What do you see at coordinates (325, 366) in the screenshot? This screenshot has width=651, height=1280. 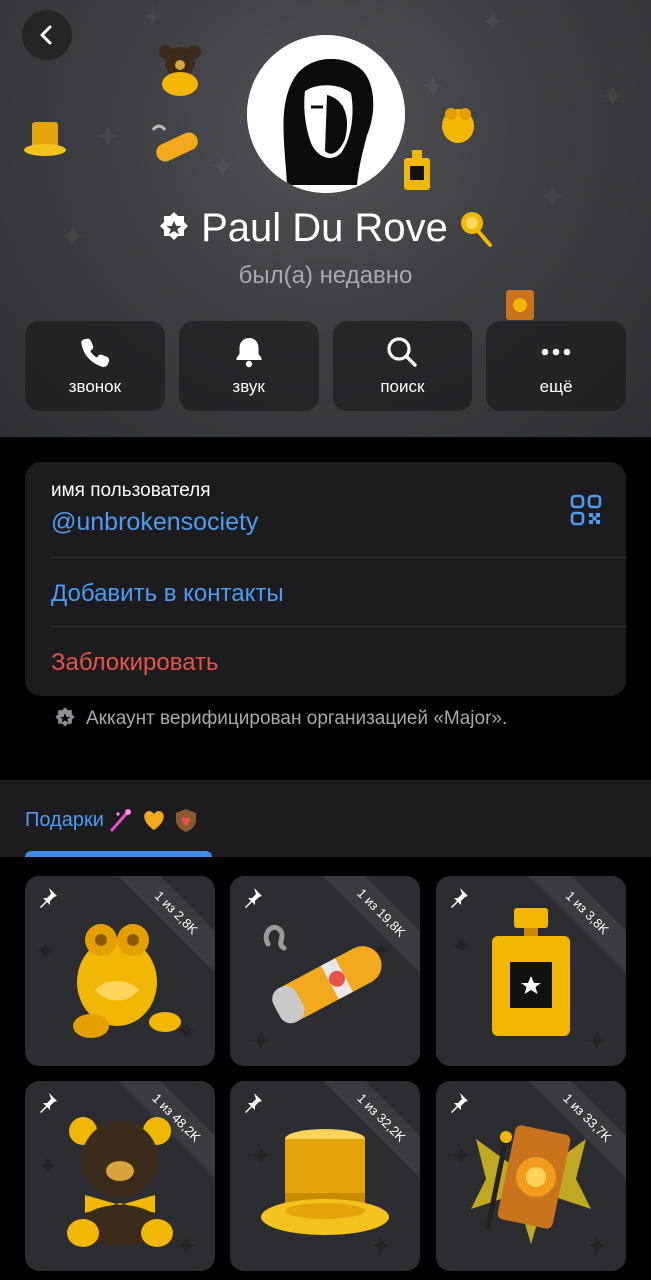 I see `action-bar: звонок звук поиск ещё` at bounding box center [325, 366].